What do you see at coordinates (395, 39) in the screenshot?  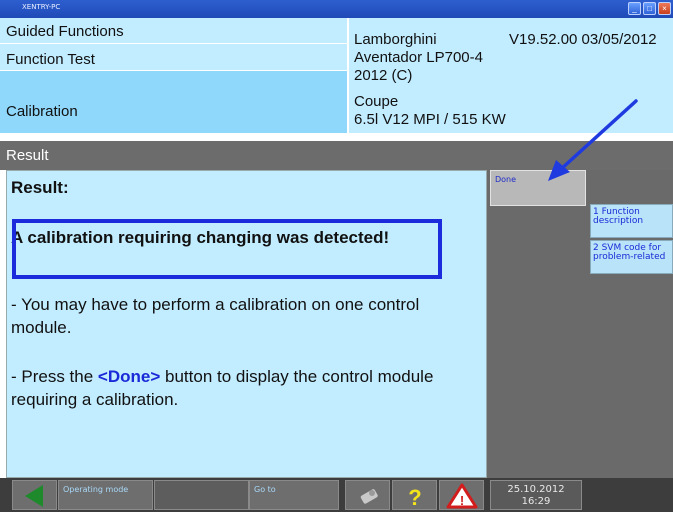 I see `vehicle-make: Lamborghini` at bounding box center [395, 39].